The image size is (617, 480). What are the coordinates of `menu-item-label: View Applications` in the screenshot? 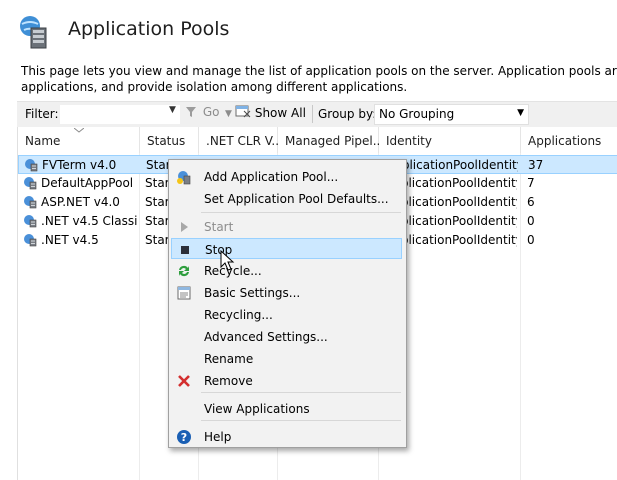 It's located at (257, 409).